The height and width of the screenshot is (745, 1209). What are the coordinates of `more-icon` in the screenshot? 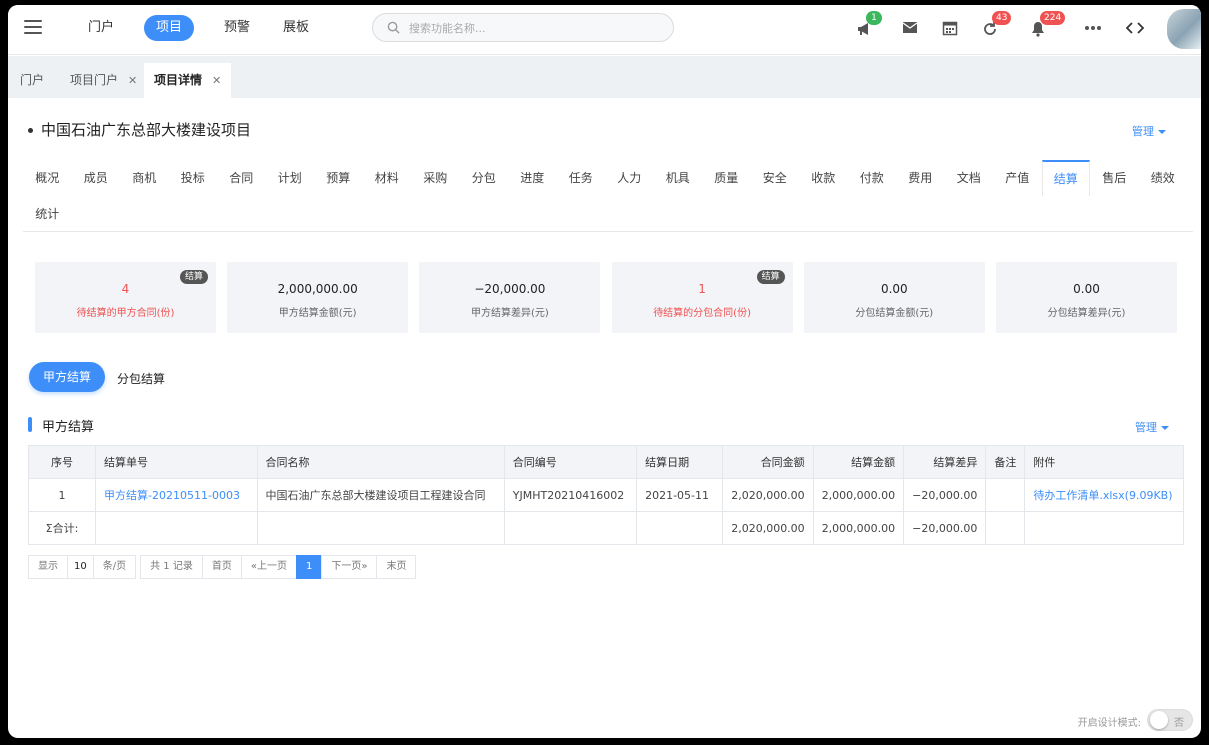 It's located at (1095, 28).